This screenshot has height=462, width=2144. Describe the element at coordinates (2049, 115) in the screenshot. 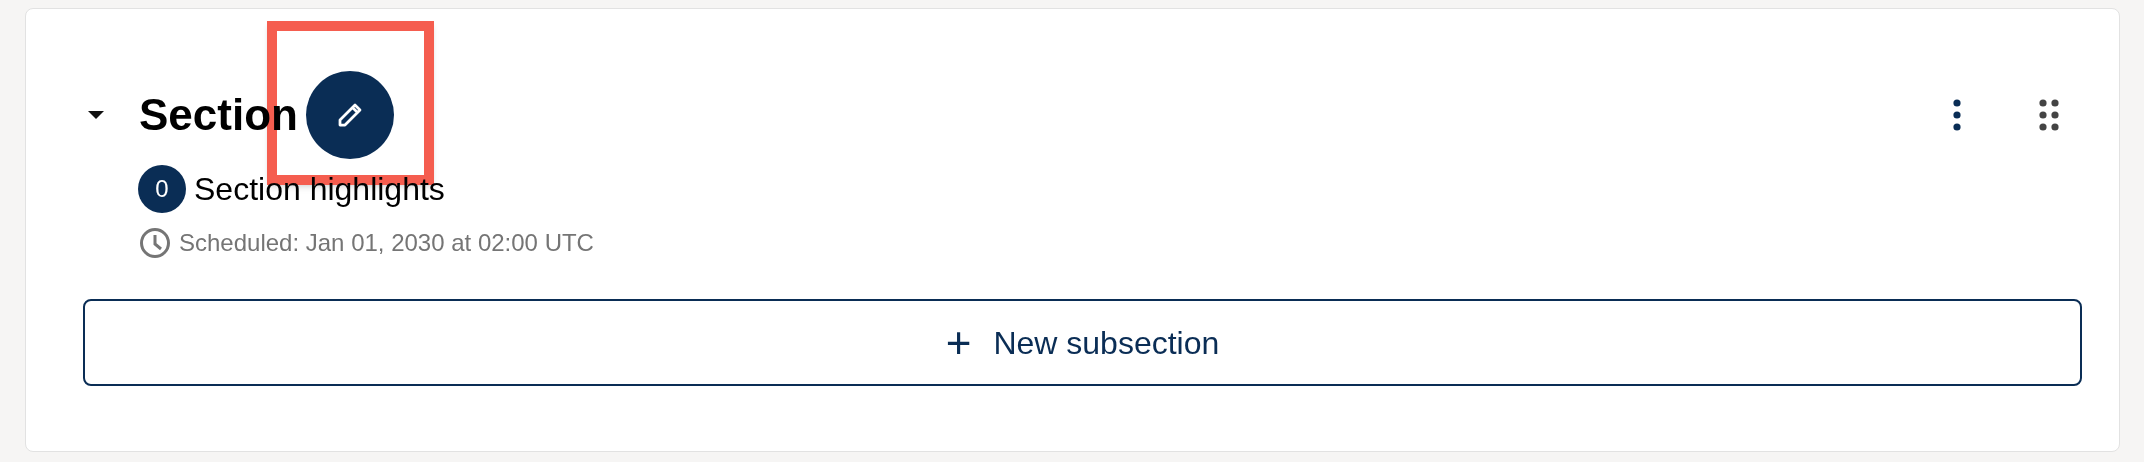

I see `drag-handle-icon` at that location.